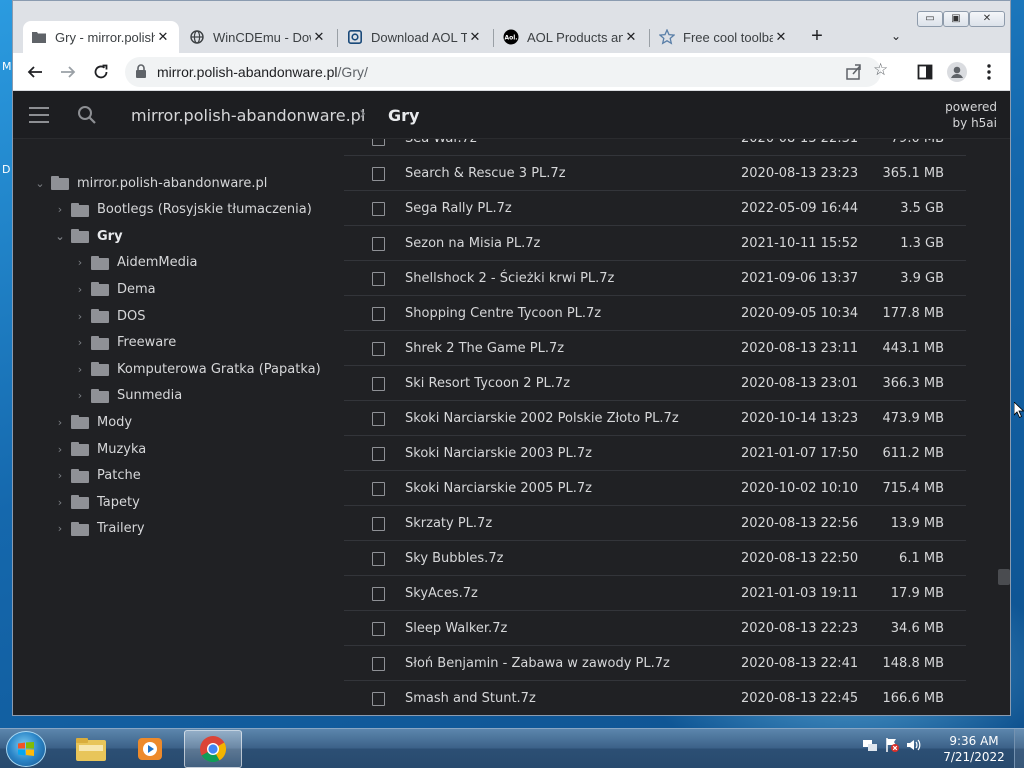 The width and height of the screenshot is (1024, 768). I want to click on tree-item-label: Komputerowa Gratka (Papatka), so click(219, 369).